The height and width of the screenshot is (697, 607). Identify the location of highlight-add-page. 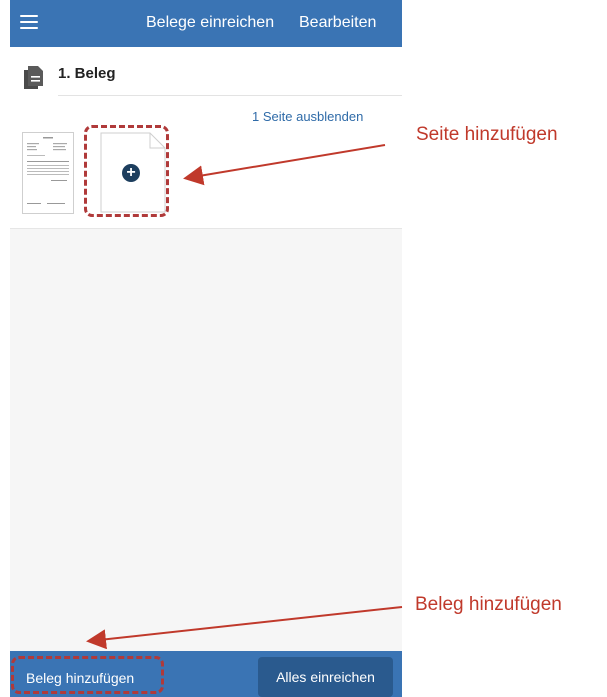
(126, 171).